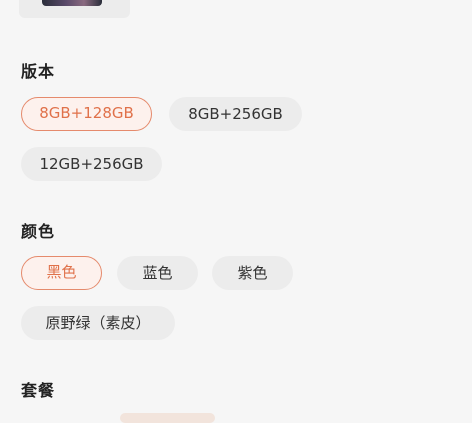 The width and height of the screenshot is (472, 423). What do you see at coordinates (157, 273) in the screenshot?
I see `color-option-blue: 蓝色` at bounding box center [157, 273].